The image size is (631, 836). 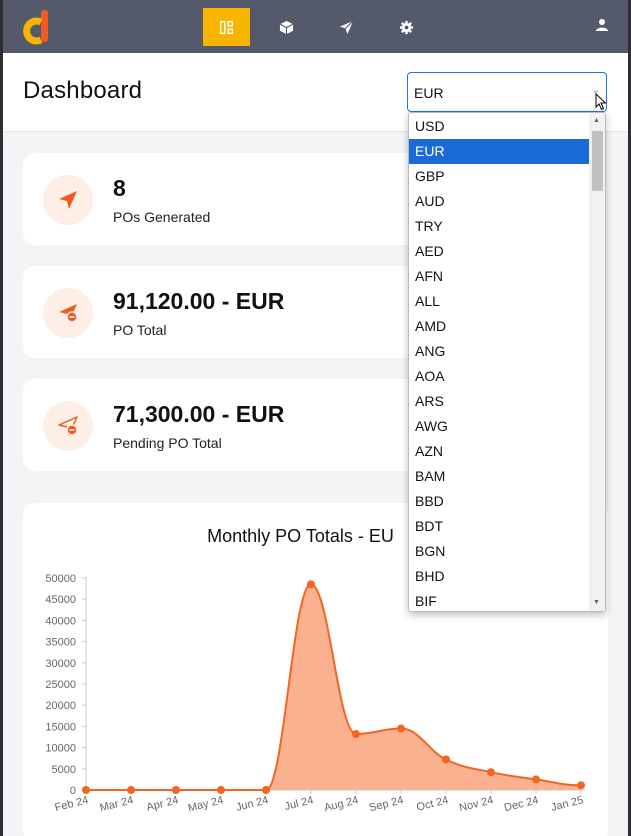 I want to click on x-tick-label: Feb 24, so click(x=72, y=804).